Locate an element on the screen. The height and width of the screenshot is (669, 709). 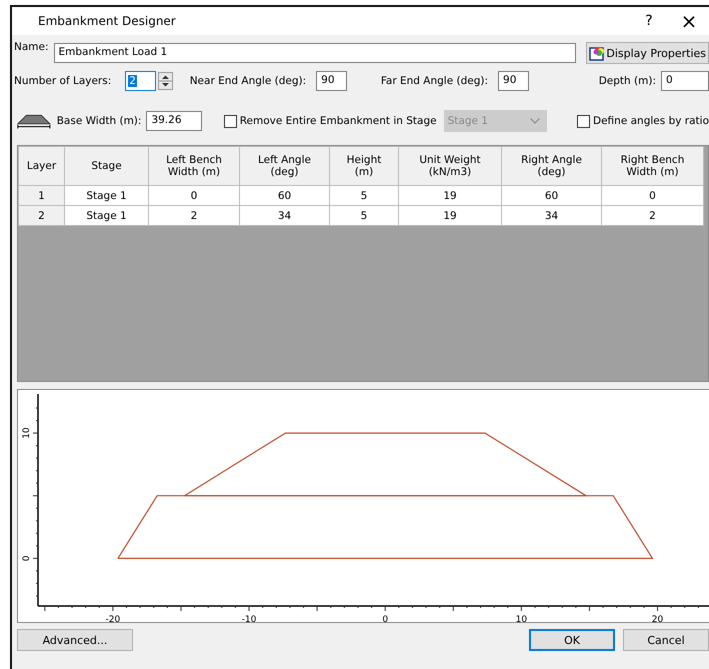
x-tick-label: -20 is located at coordinates (113, 618).